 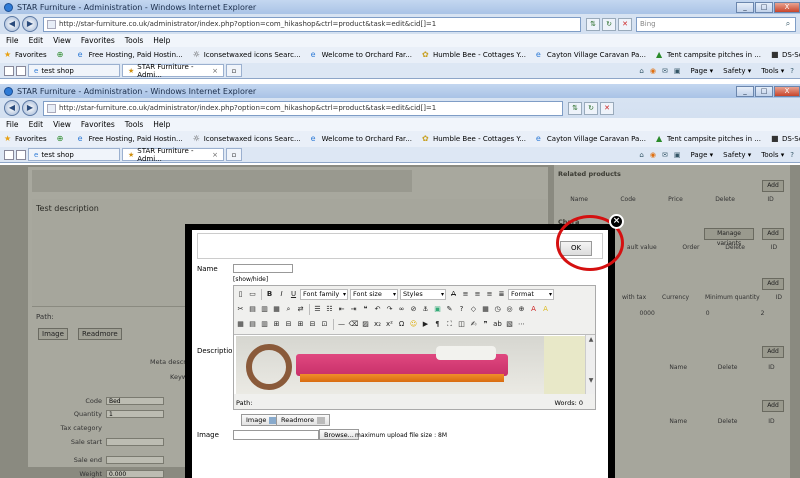 What do you see at coordinates (545, 309) in the screenshot?
I see `backcolor-icon: A` at bounding box center [545, 309].